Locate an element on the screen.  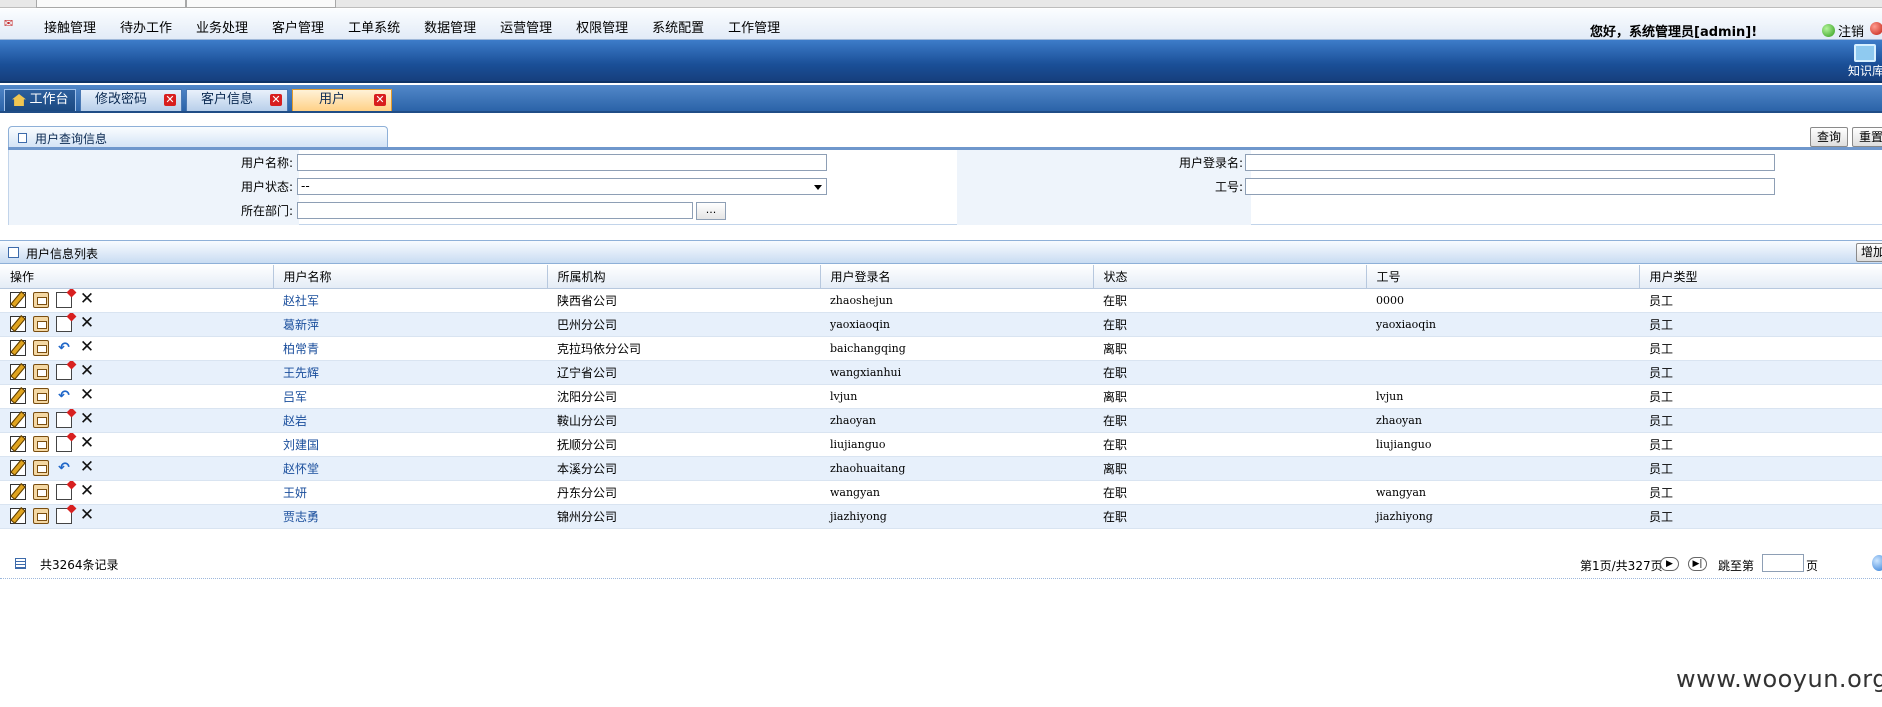
menu-item-config: 系统配置 is located at coordinates (678, 26).